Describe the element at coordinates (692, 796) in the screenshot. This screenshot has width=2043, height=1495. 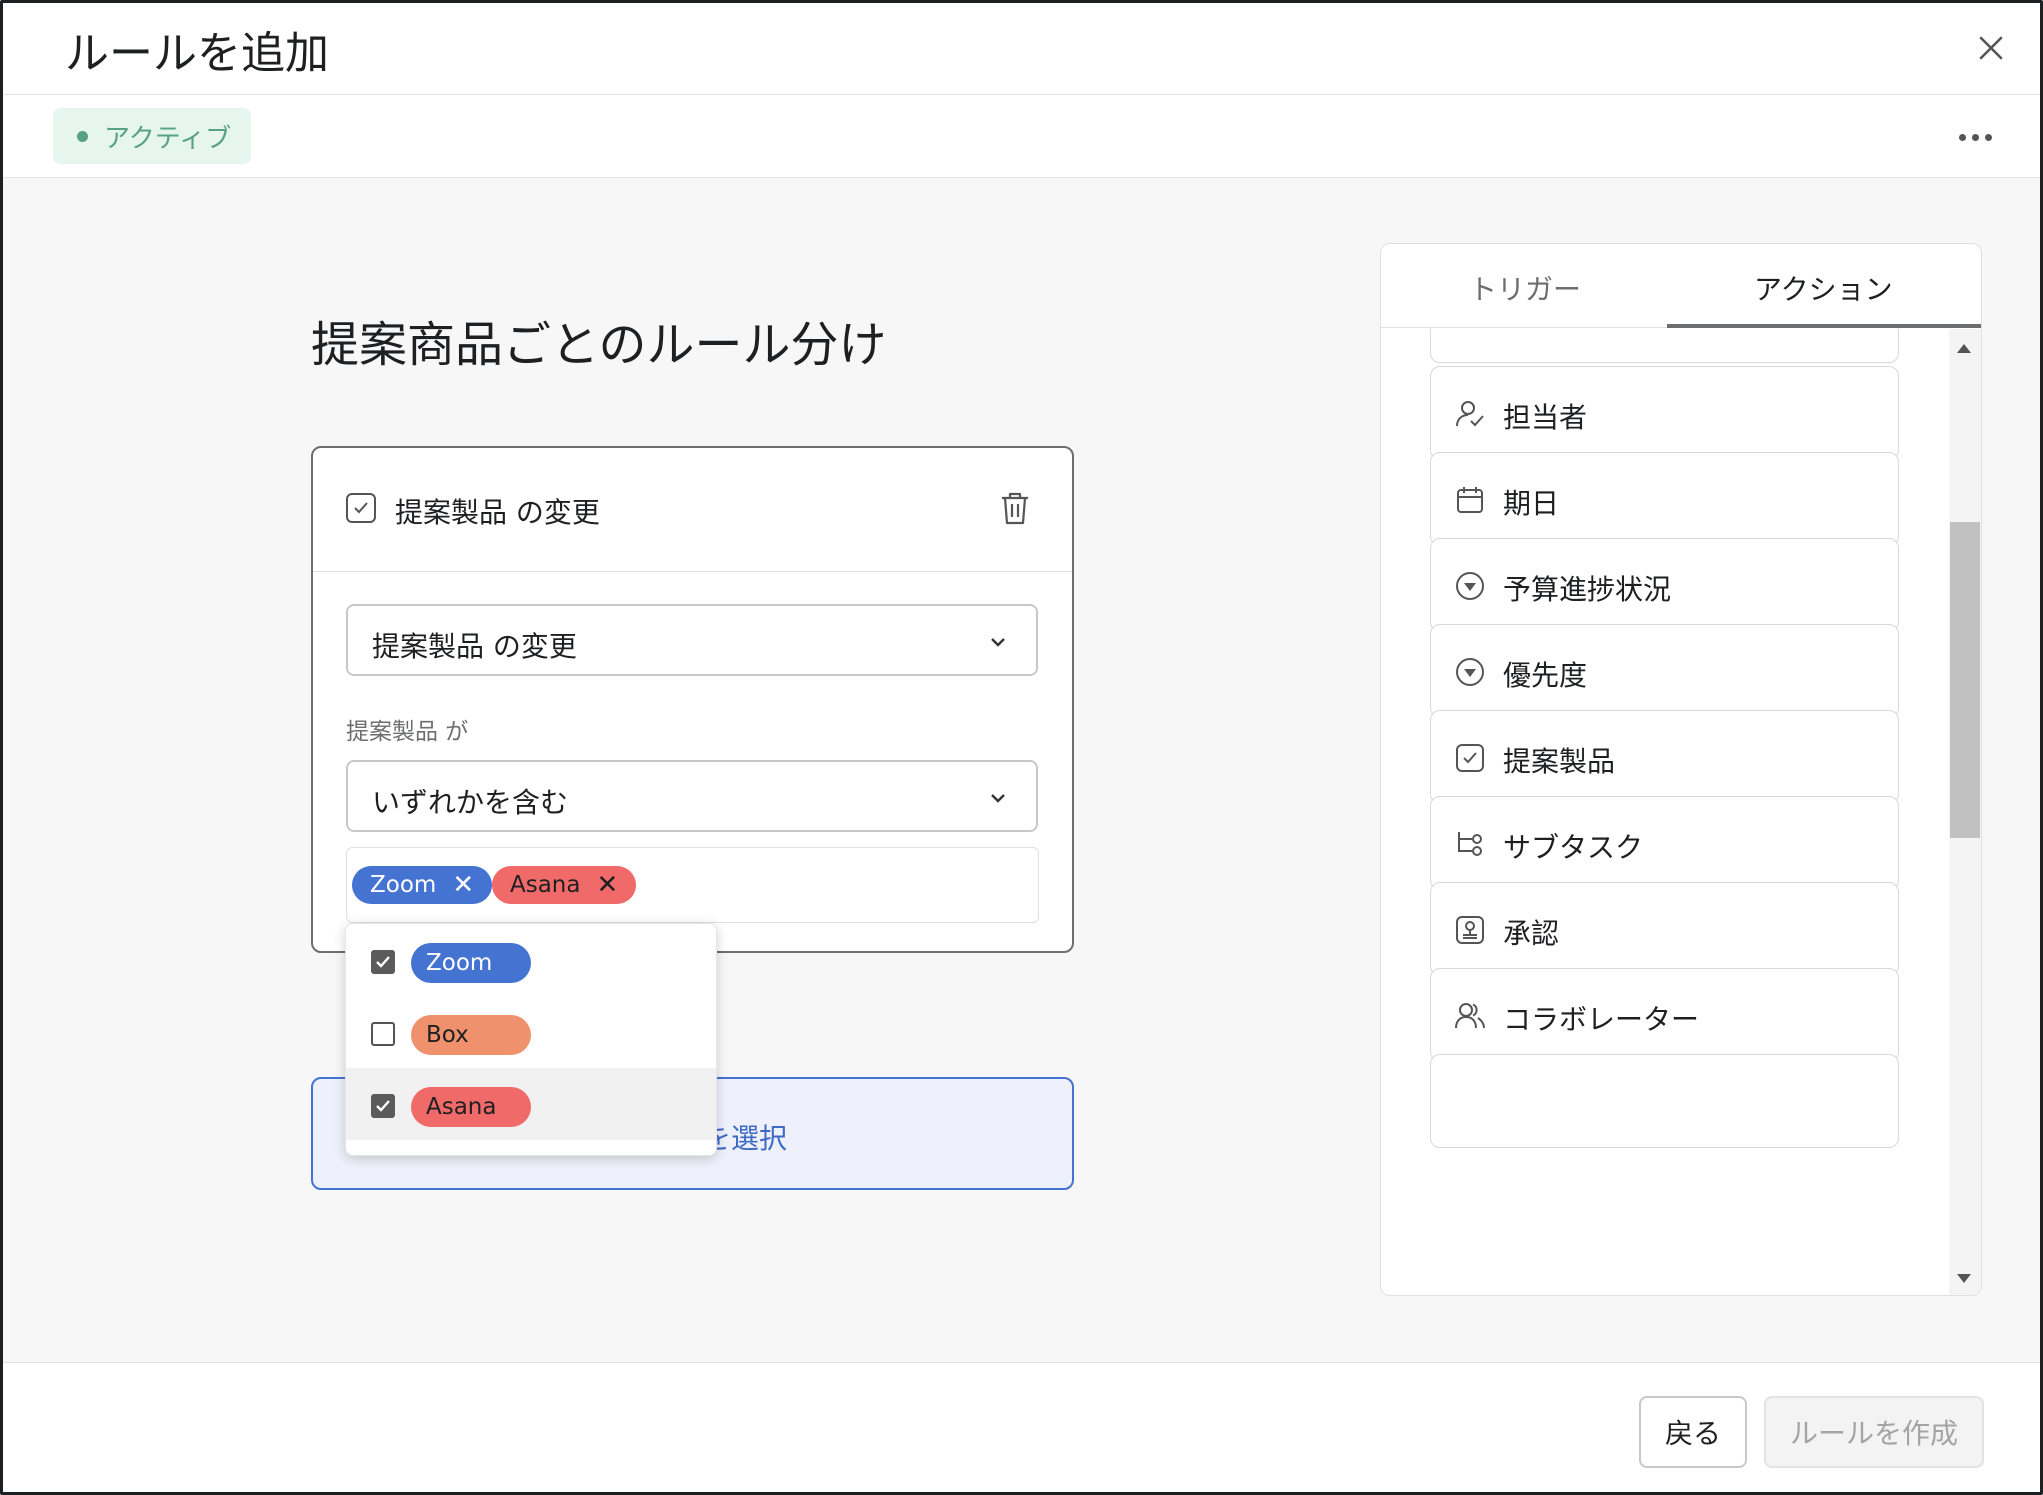
I see `condition-select: いずれかを含む` at that location.